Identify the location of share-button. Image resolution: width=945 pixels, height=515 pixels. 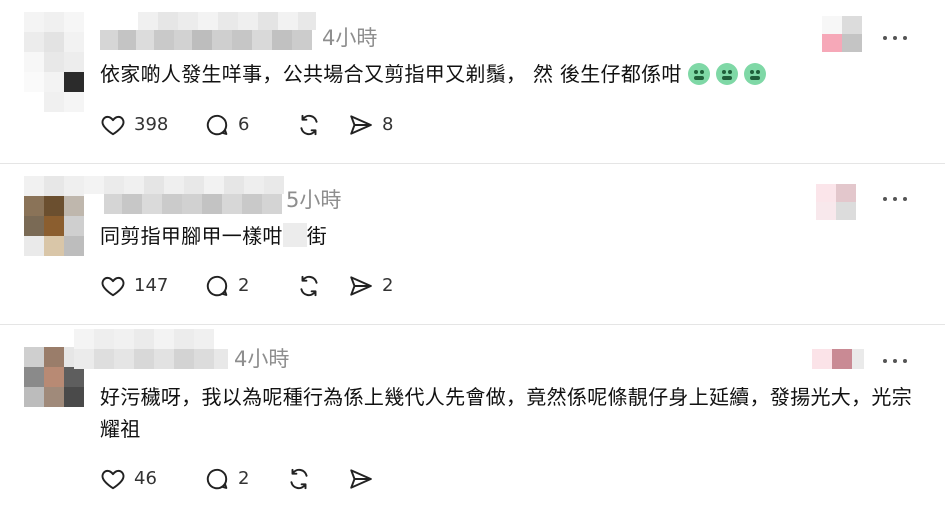
(368, 479).